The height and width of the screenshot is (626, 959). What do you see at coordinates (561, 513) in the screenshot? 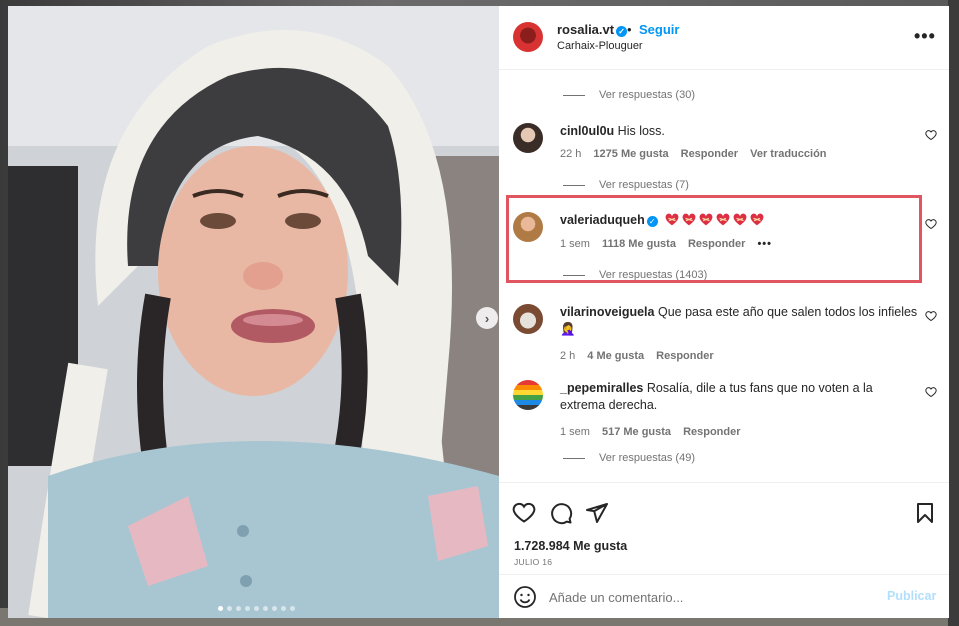
I see `comment-icon` at bounding box center [561, 513].